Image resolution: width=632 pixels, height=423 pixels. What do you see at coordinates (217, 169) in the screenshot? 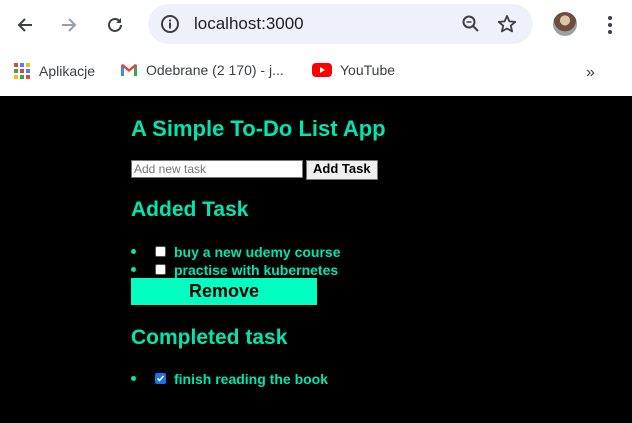
I see `new-task-input` at bounding box center [217, 169].